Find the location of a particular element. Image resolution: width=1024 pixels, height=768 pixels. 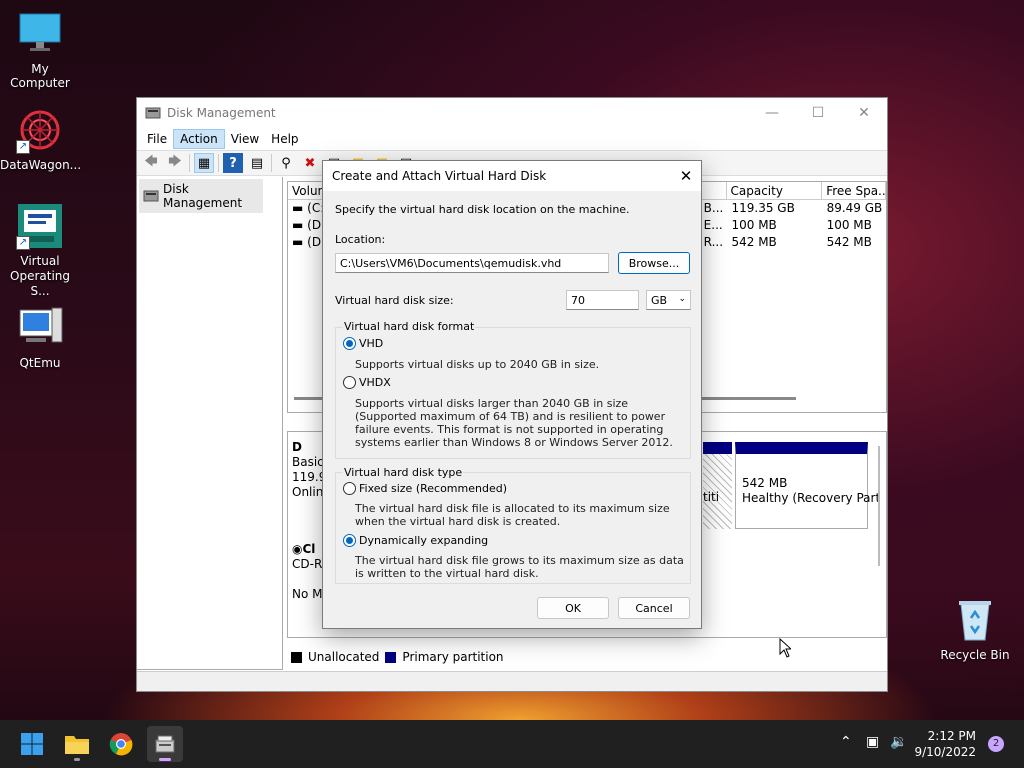

menu-help: Help is located at coordinates (284, 139).